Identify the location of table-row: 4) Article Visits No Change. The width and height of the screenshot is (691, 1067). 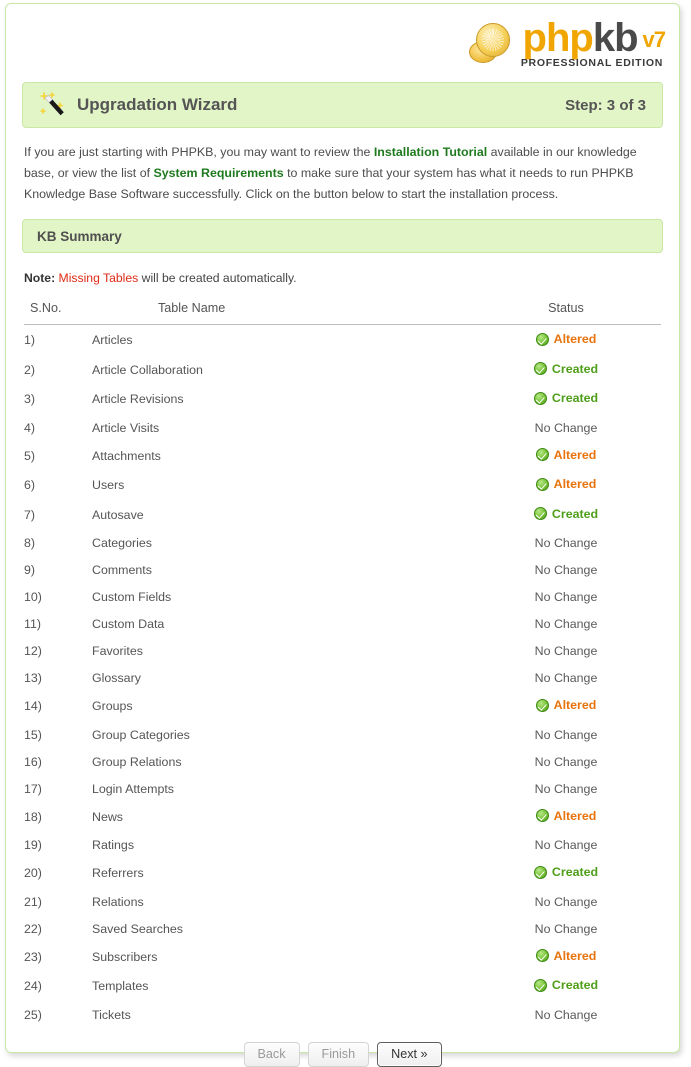
(342, 427).